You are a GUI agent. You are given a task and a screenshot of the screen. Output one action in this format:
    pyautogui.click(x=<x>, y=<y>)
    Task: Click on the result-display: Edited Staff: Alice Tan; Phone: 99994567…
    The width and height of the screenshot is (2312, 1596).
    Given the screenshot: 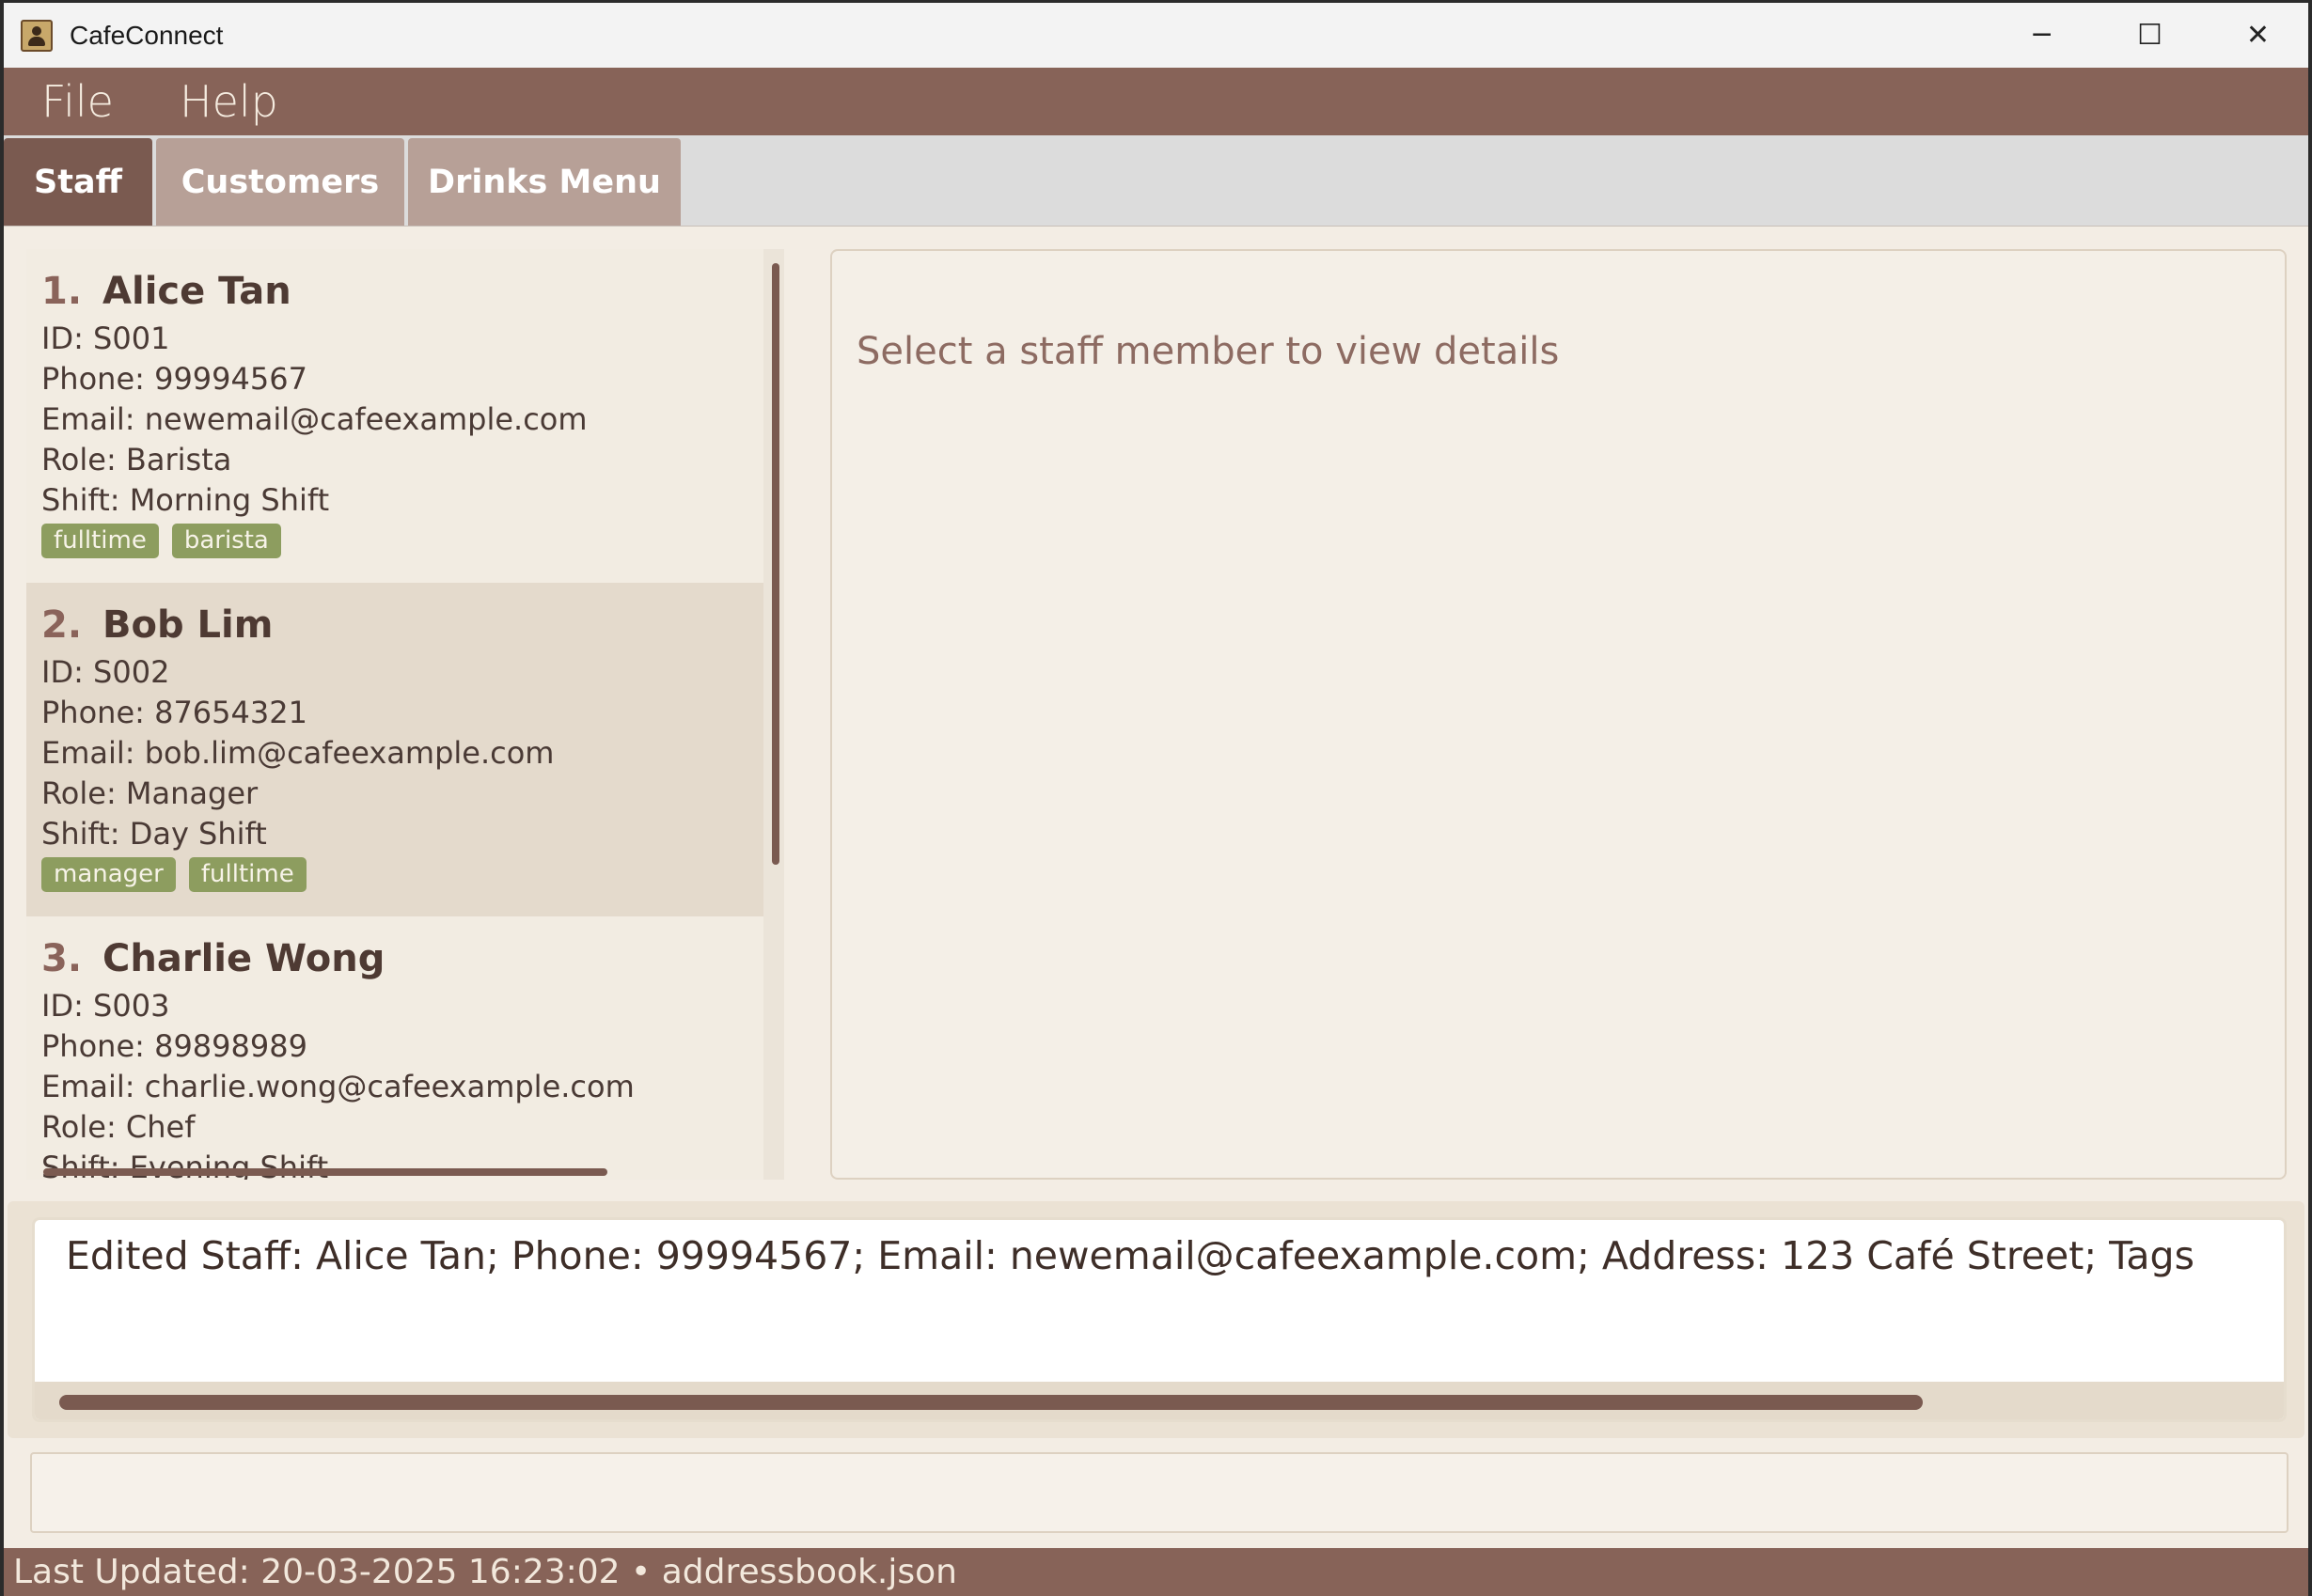 What is the action you would take?
    pyautogui.click(x=1159, y=1319)
    